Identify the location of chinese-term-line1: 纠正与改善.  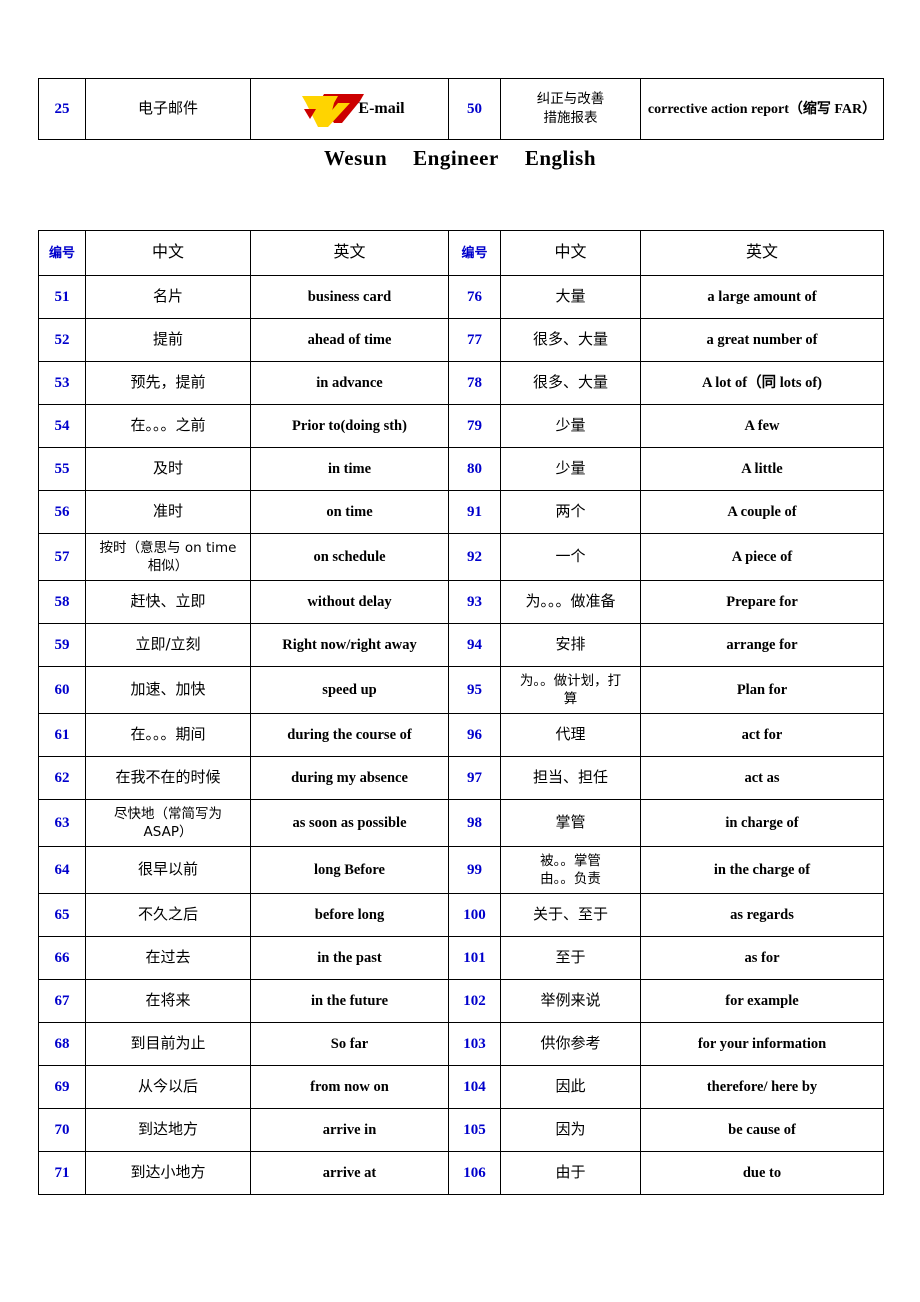
(570, 99).